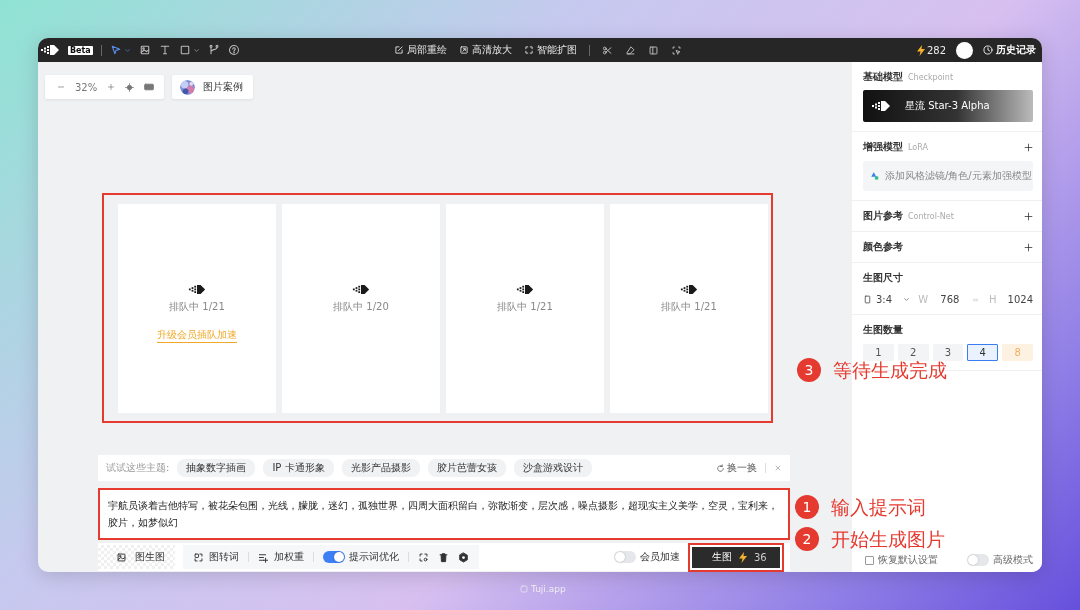  Describe the element at coordinates (913, 352) in the screenshot. I see `count-option: 2` at that location.